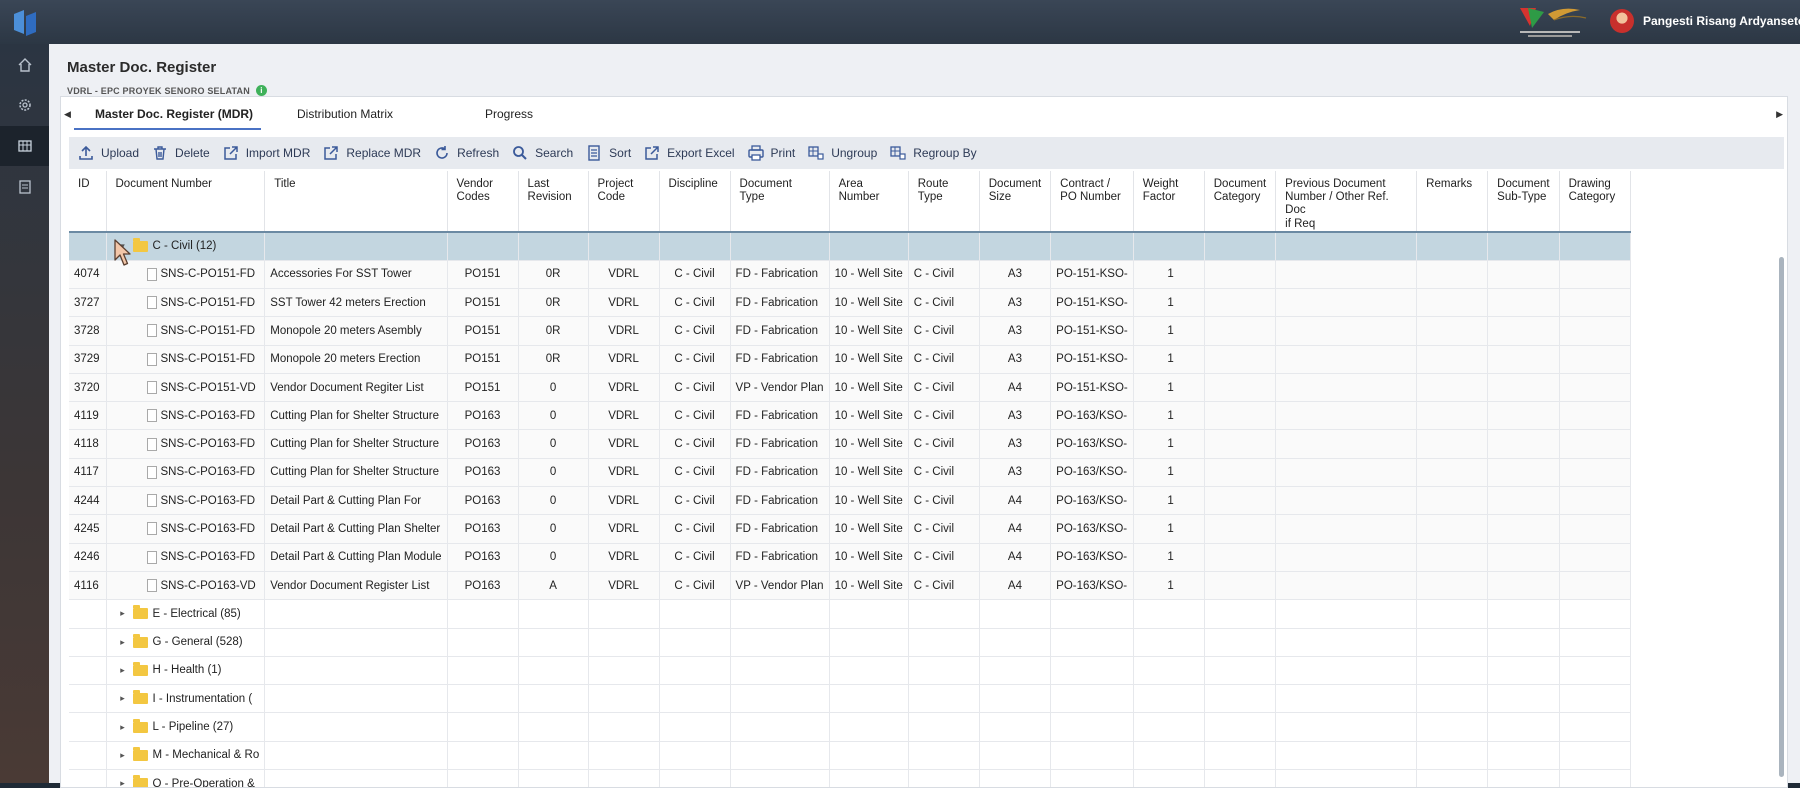 Image resolution: width=1800 pixels, height=788 pixels. I want to click on delete-button: Delete, so click(180, 153).